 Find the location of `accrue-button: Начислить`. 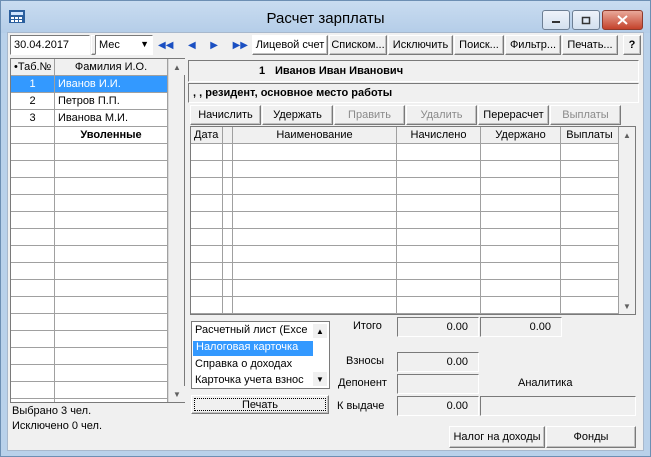

accrue-button: Начислить is located at coordinates (225, 115).